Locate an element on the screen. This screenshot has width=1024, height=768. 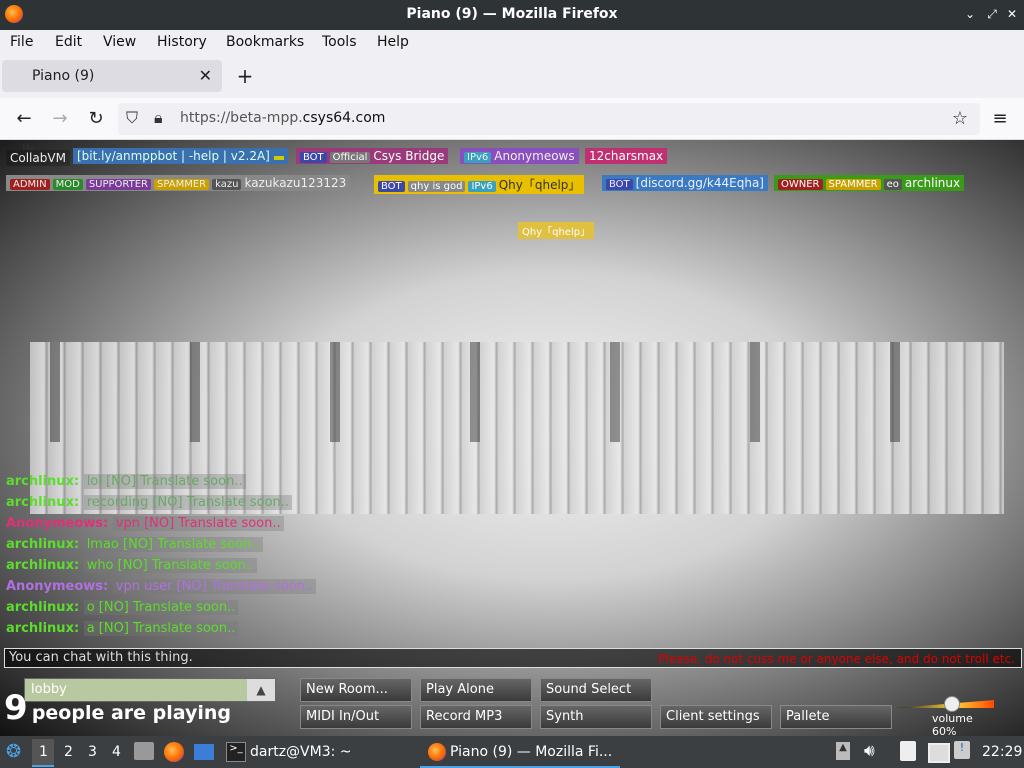
workspace-4: 4 is located at coordinates (116, 752).